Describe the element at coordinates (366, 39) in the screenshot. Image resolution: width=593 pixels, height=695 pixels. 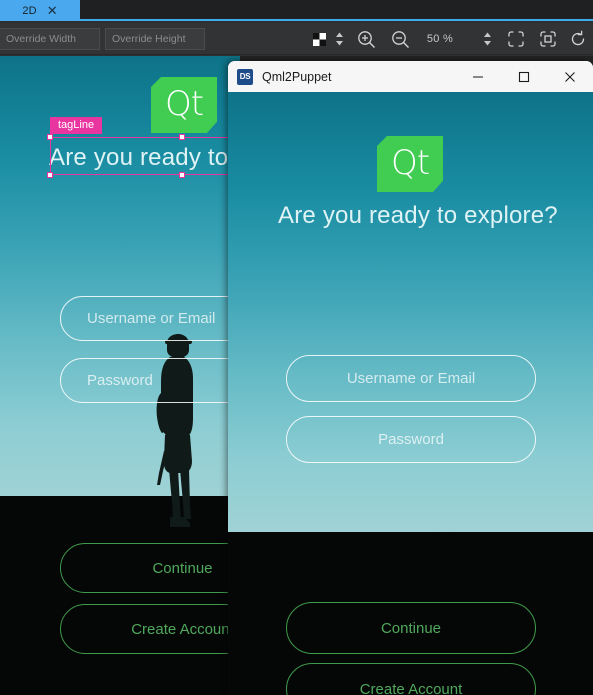
I see `zoom-in-icon` at that location.